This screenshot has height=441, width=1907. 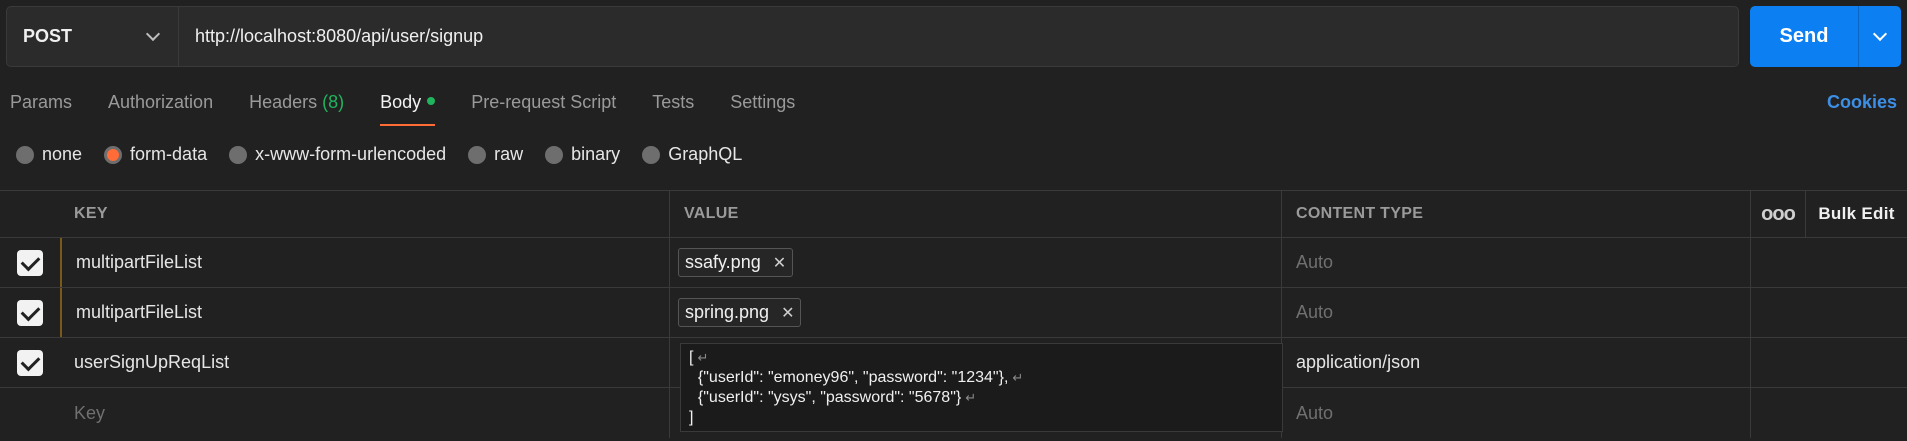 What do you see at coordinates (691, 357) in the screenshot?
I see `json-text: [` at bounding box center [691, 357].